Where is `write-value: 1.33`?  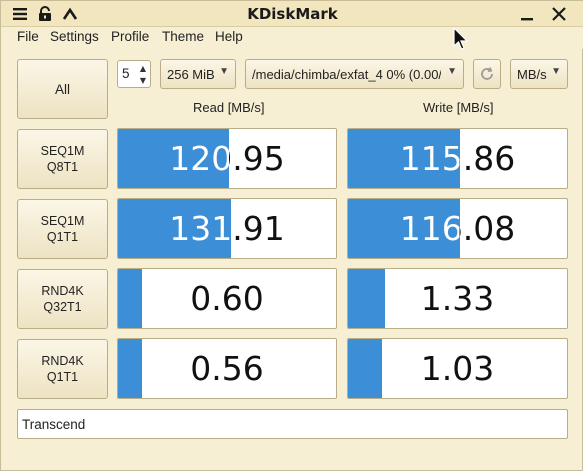 write-value: 1.33 is located at coordinates (457, 299).